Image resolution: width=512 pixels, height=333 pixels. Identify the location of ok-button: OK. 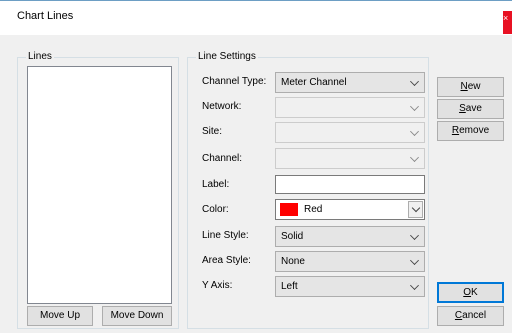
(470, 292).